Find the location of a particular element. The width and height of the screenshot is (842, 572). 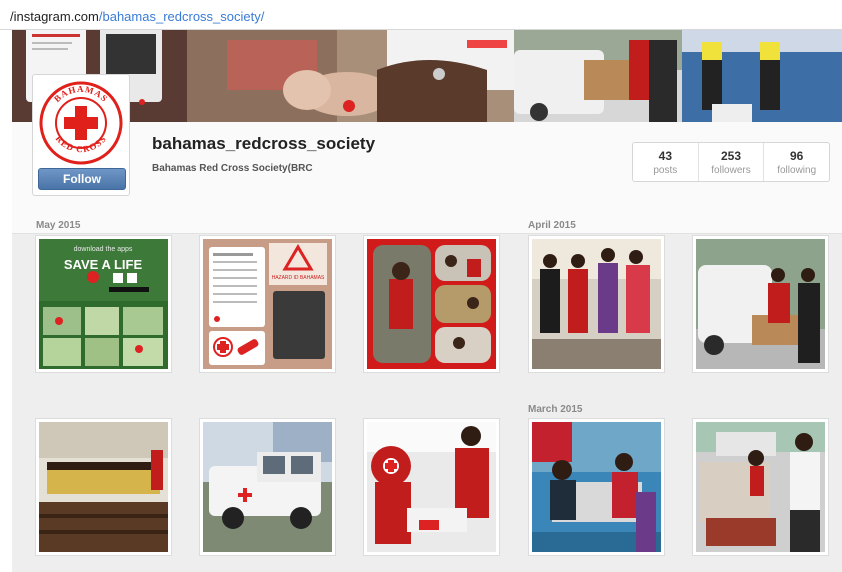

poster-headline: SAVE A LIFE is located at coordinates (103, 264).